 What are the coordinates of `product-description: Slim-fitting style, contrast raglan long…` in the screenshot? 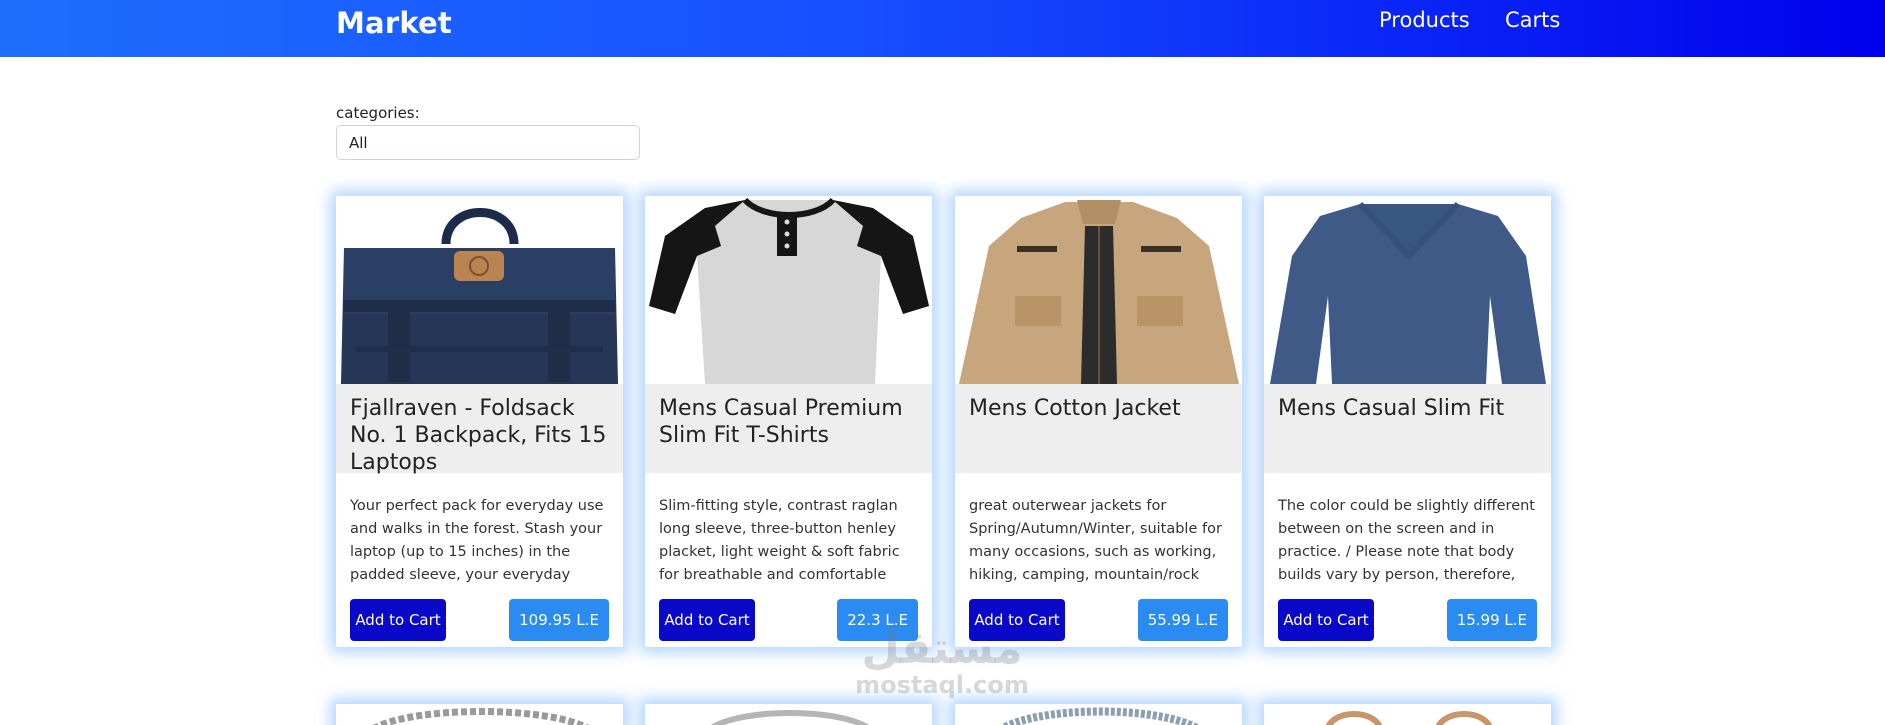 It's located at (779, 540).